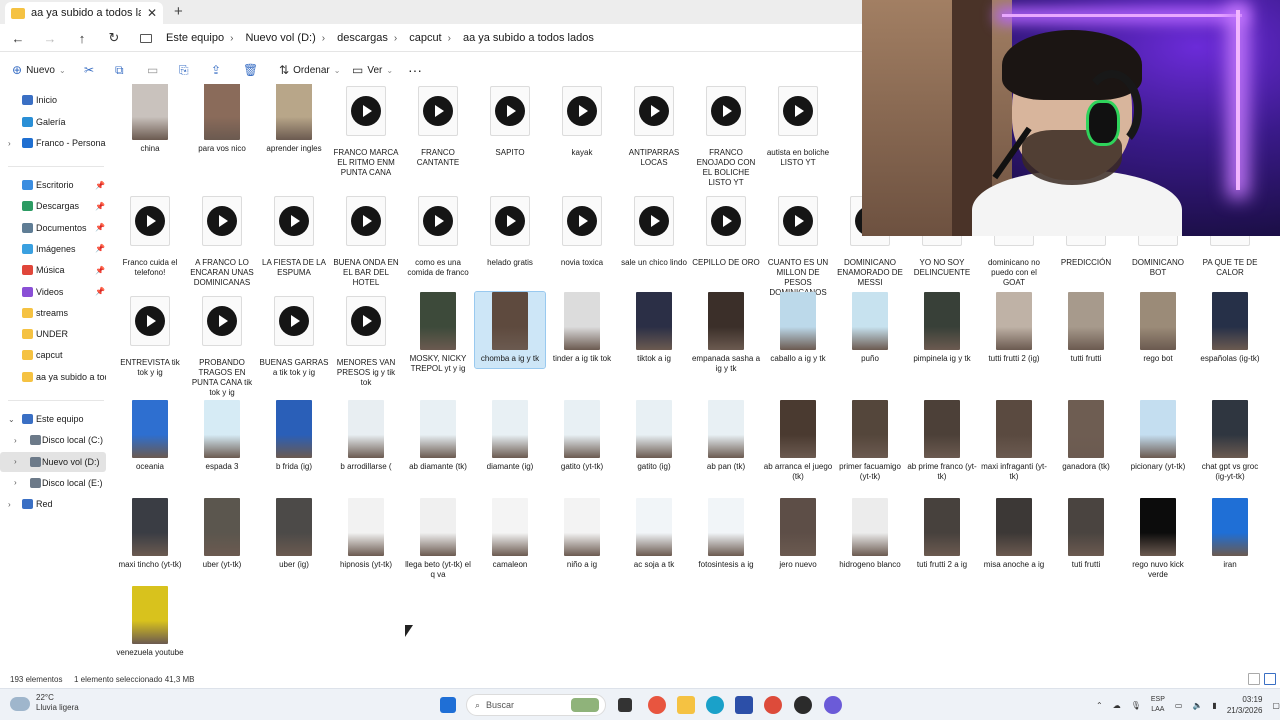 This screenshot has height=721, width=1280. Describe the element at coordinates (654, 230) in the screenshot. I see `file-item: sale un chico lindo` at that location.